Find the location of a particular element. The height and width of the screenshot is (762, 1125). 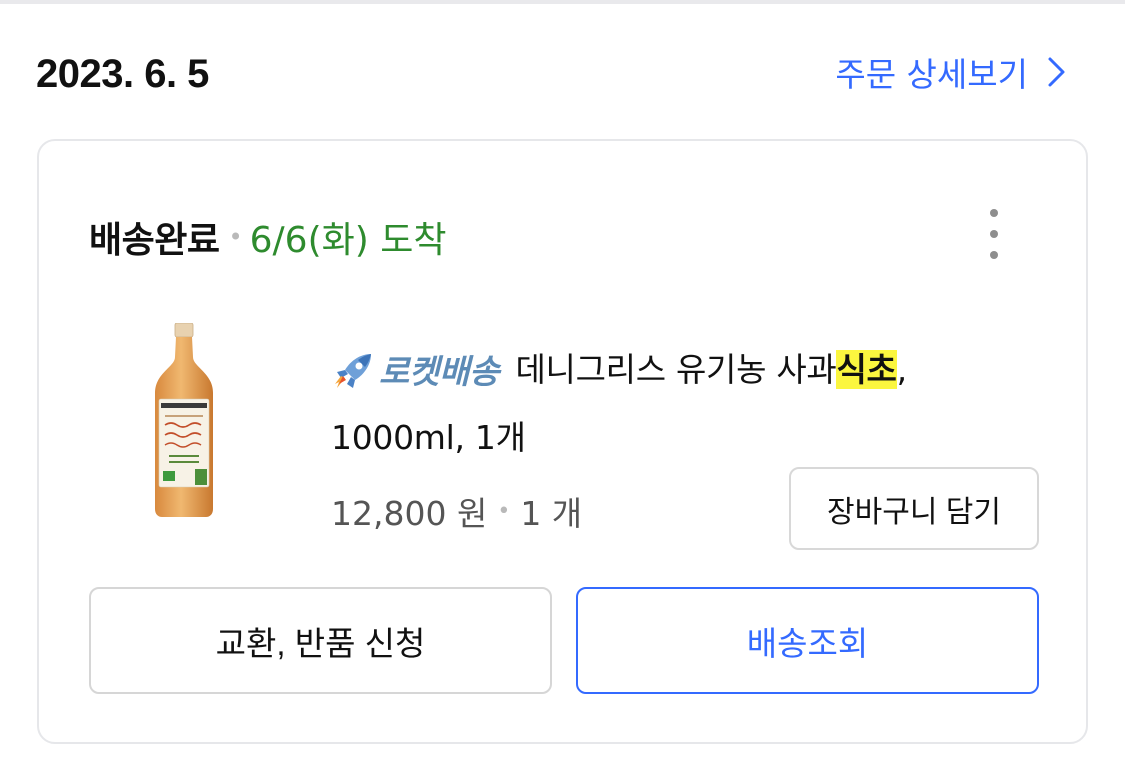

product-name-suffix: , is located at coordinates (902, 369).